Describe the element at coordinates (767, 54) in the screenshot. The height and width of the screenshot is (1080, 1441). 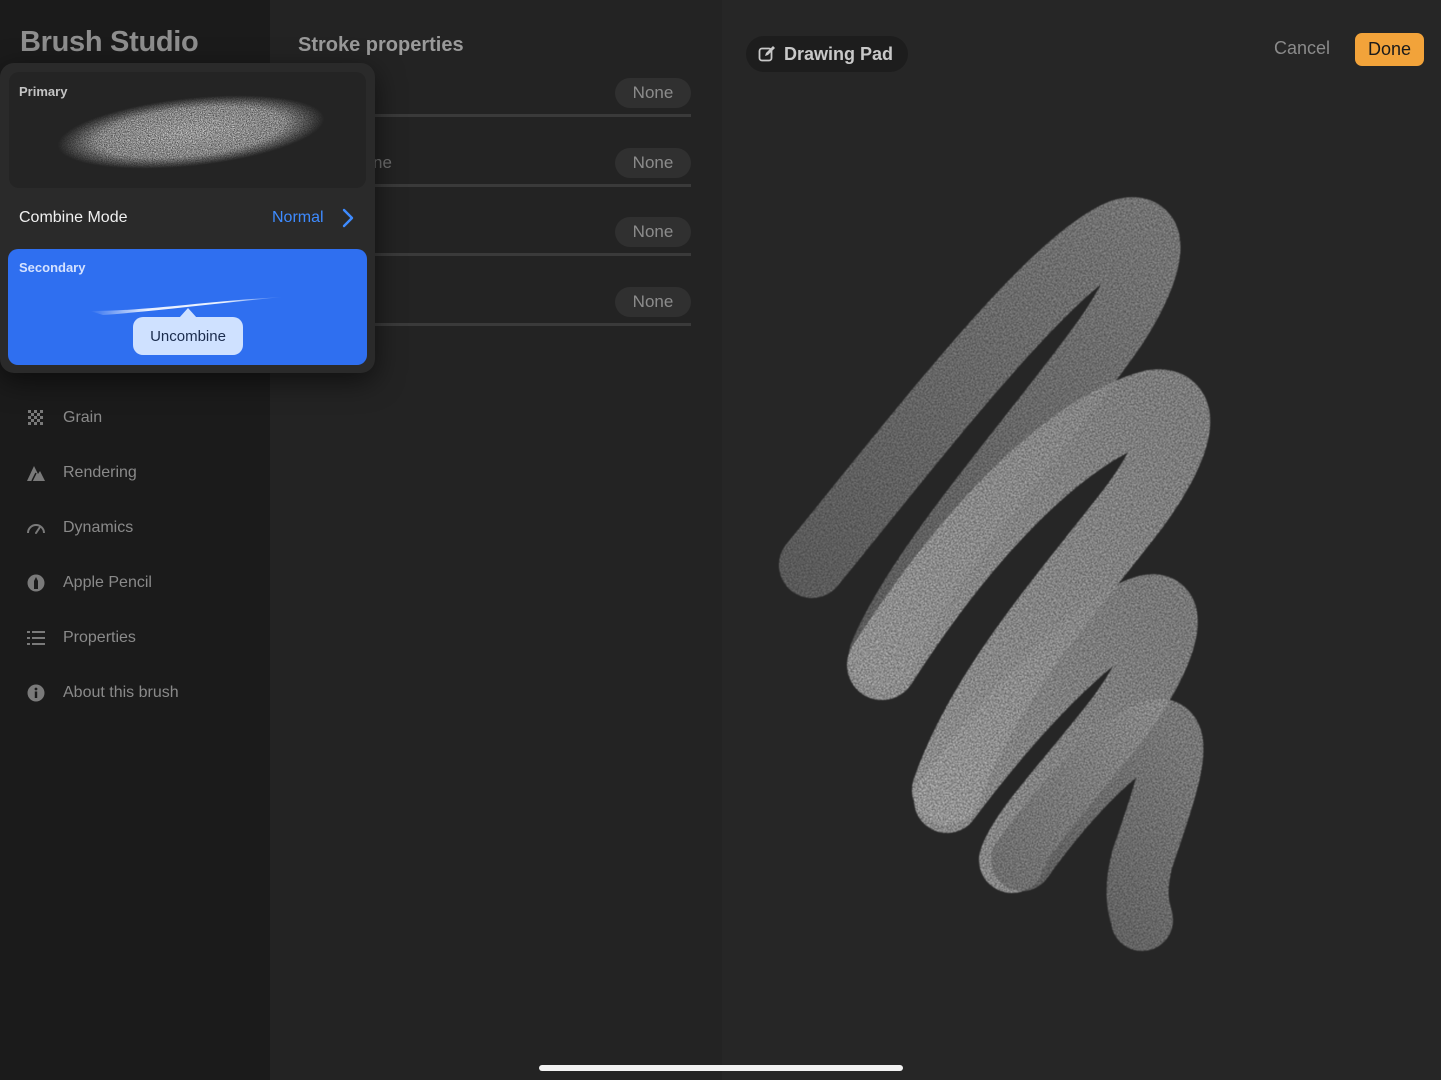
I see `edit-icon` at that location.